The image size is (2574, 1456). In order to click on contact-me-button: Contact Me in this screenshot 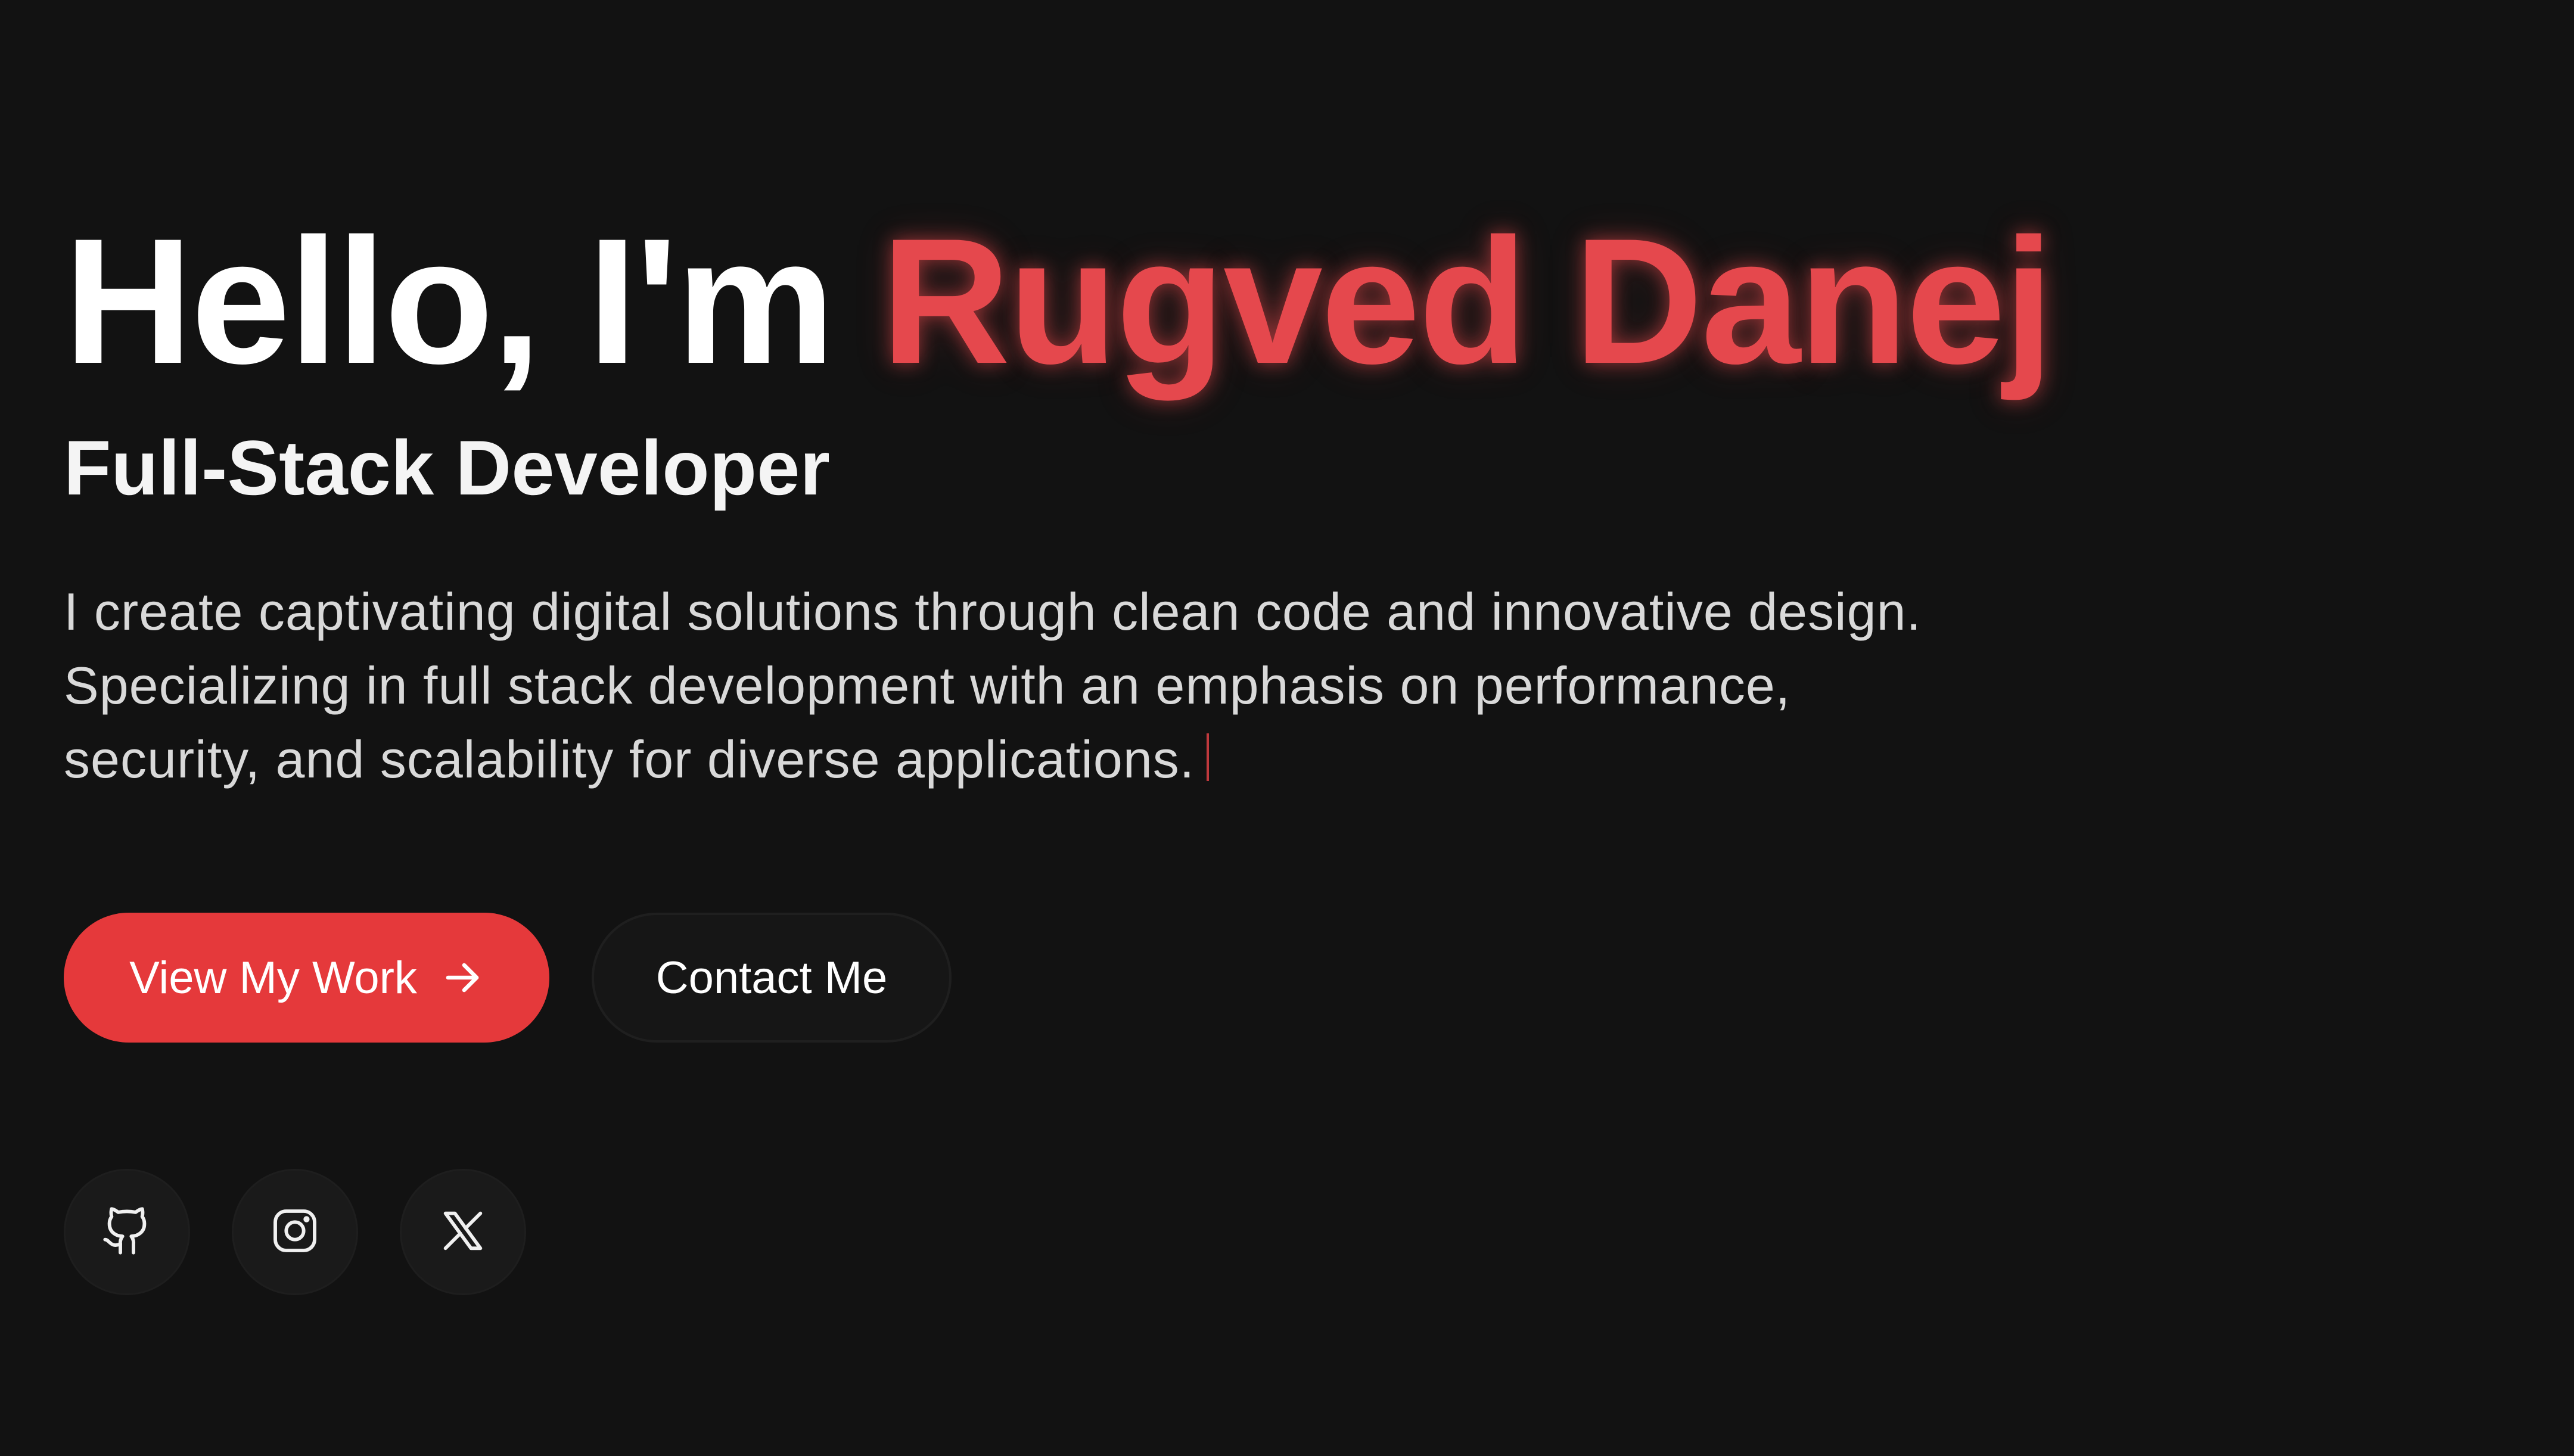, I will do `click(772, 978)`.